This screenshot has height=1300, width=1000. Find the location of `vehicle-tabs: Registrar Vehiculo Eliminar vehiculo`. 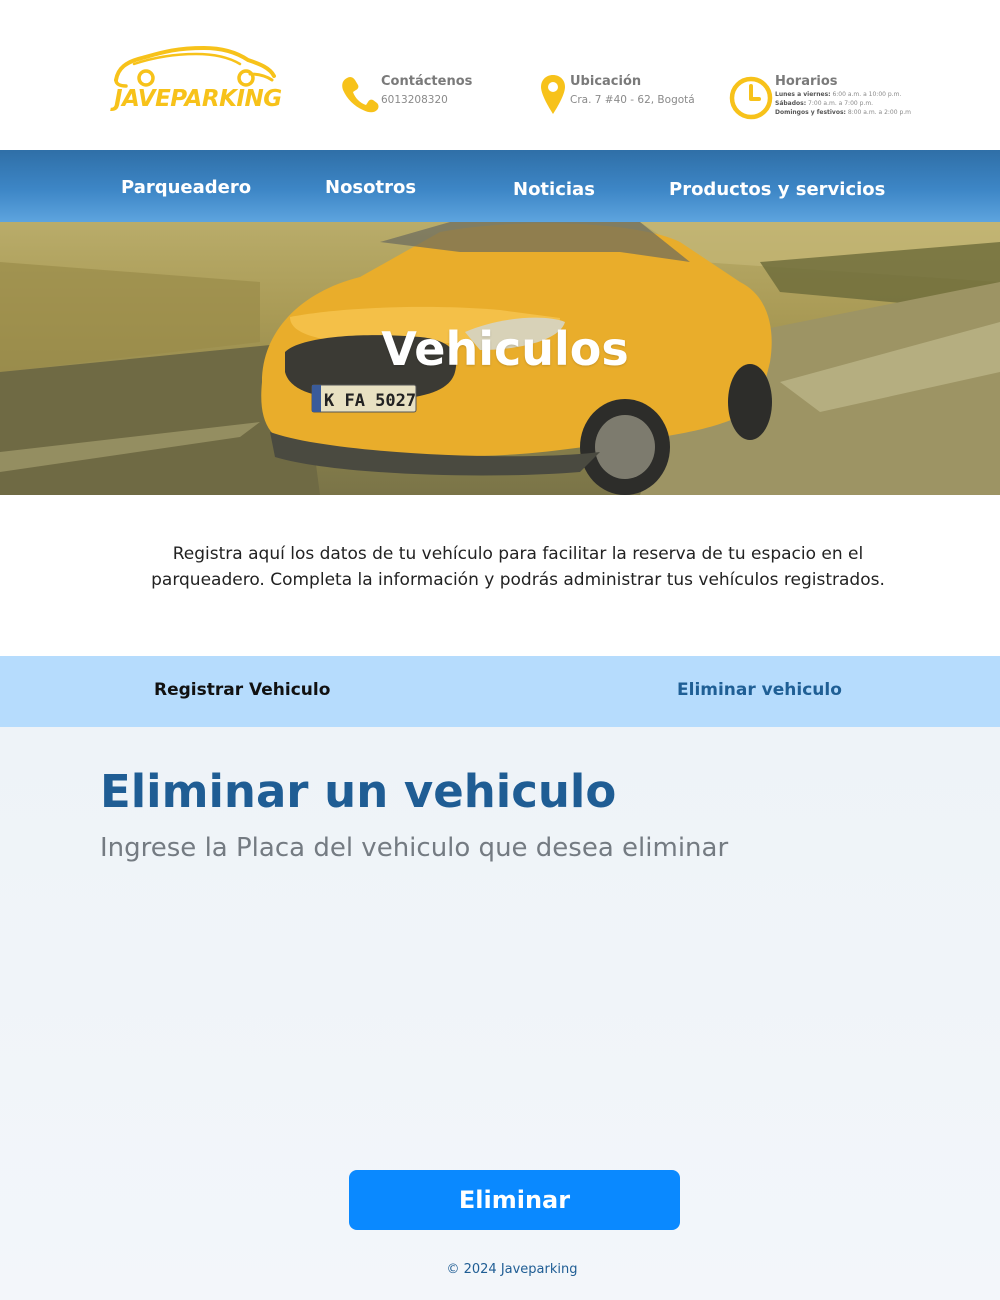

vehicle-tabs: Registrar Vehiculo Eliminar vehiculo is located at coordinates (500, 691).